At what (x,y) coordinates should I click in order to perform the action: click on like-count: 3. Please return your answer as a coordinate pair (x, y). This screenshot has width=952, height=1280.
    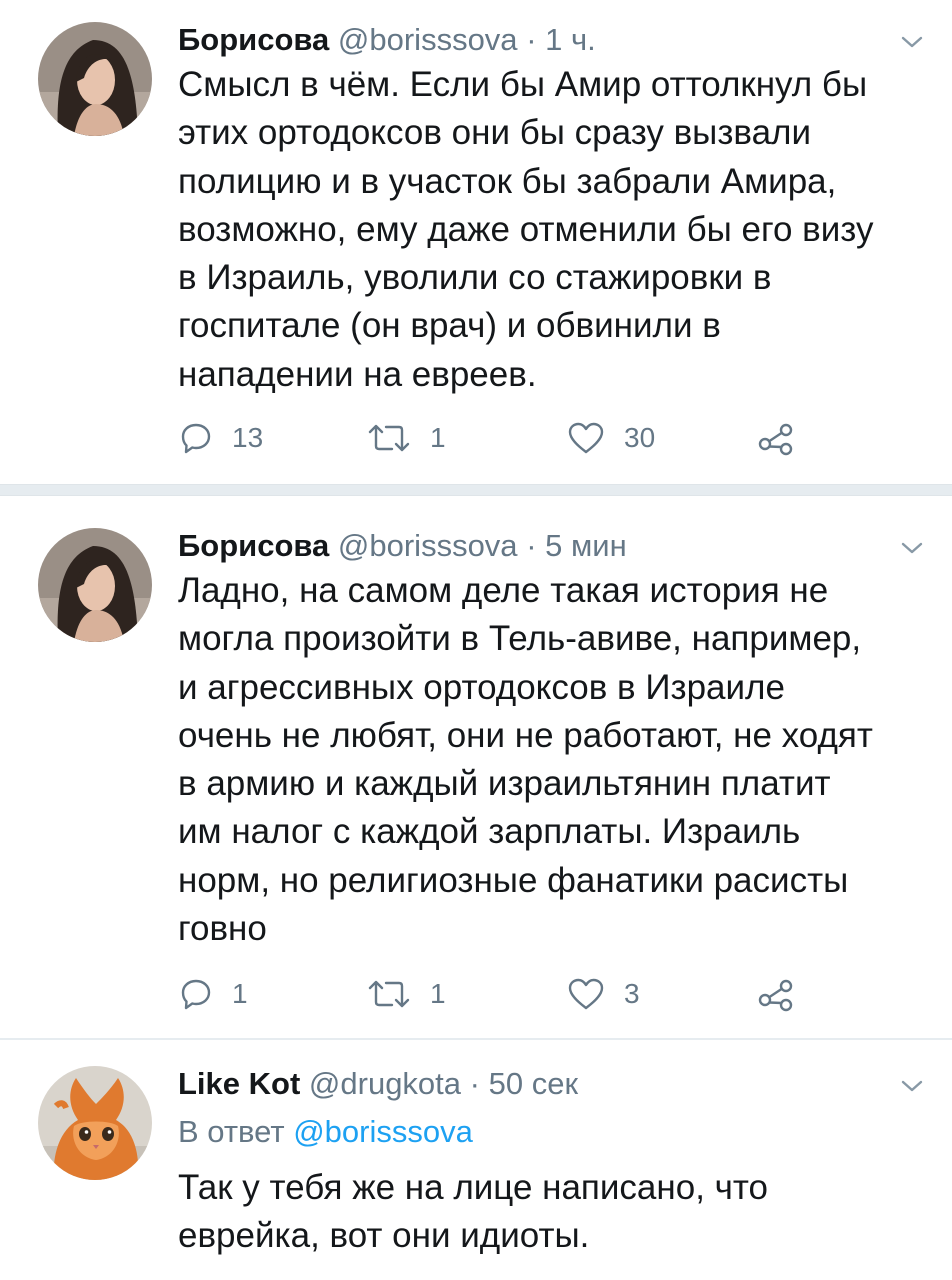
    Looking at the image, I should click on (632, 993).